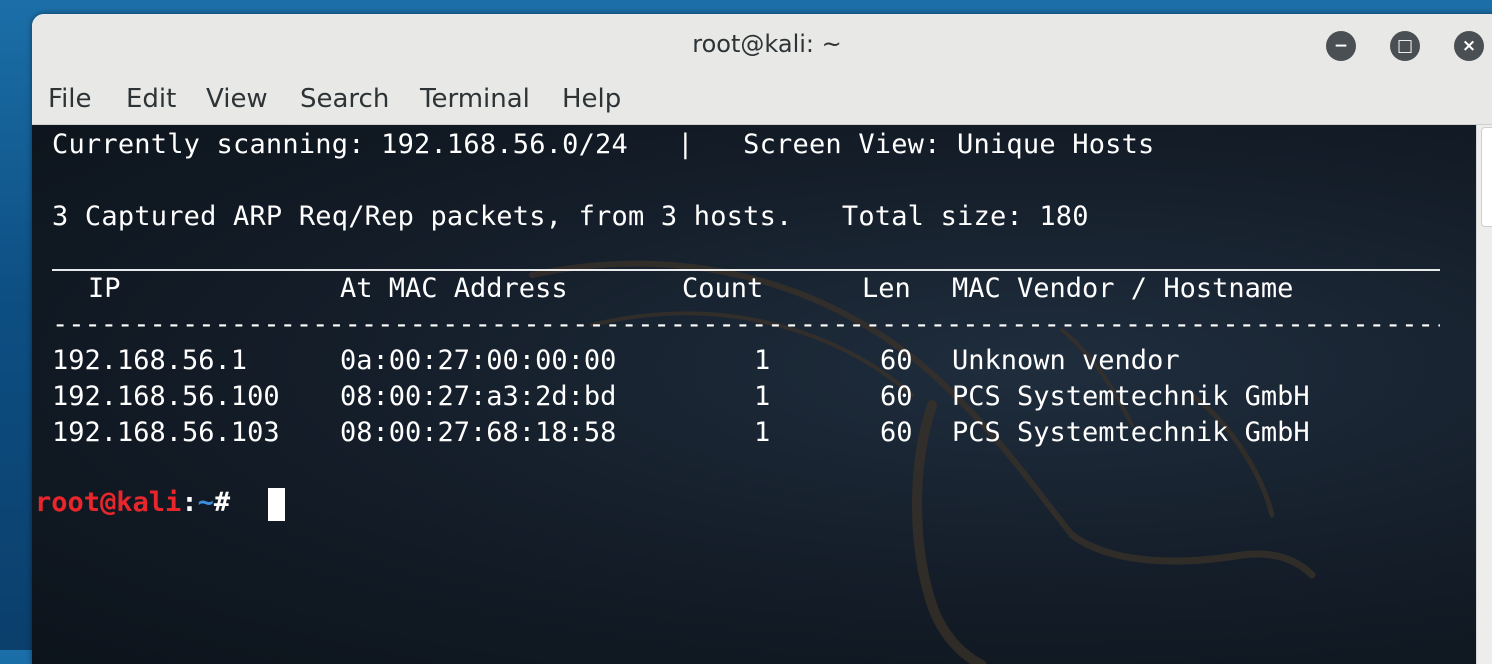 This screenshot has height=664, width=1492. I want to click on column-mac: At MAC Address, so click(454, 288).